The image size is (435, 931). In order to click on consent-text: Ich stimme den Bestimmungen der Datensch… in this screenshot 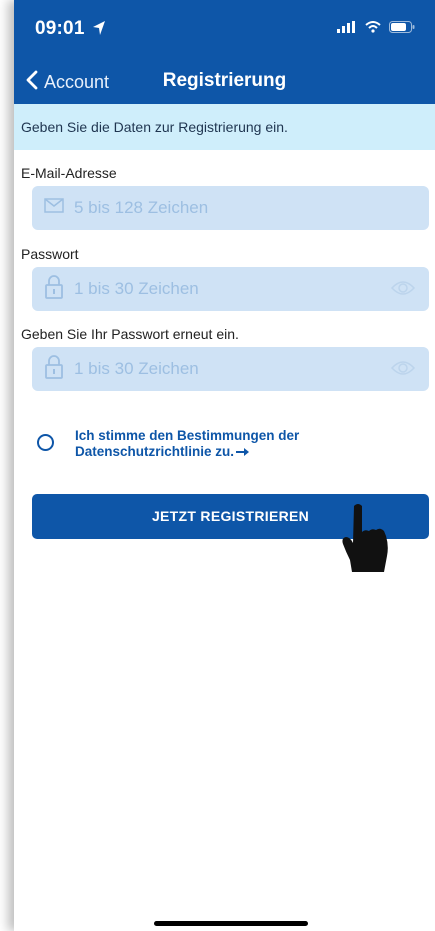, I will do `click(187, 444)`.